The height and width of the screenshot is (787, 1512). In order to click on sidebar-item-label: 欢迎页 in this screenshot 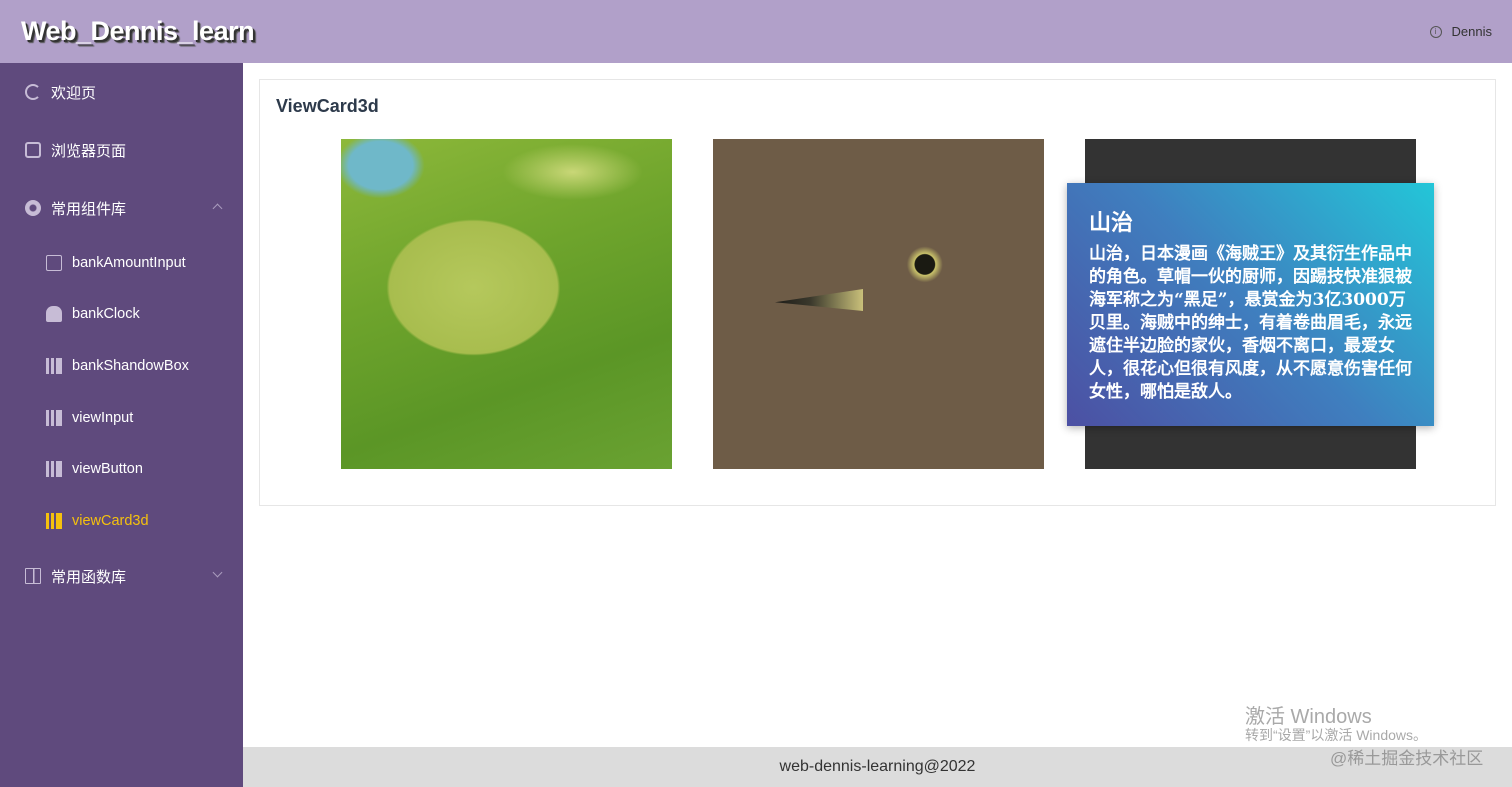, I will do `click(74, 93)`.